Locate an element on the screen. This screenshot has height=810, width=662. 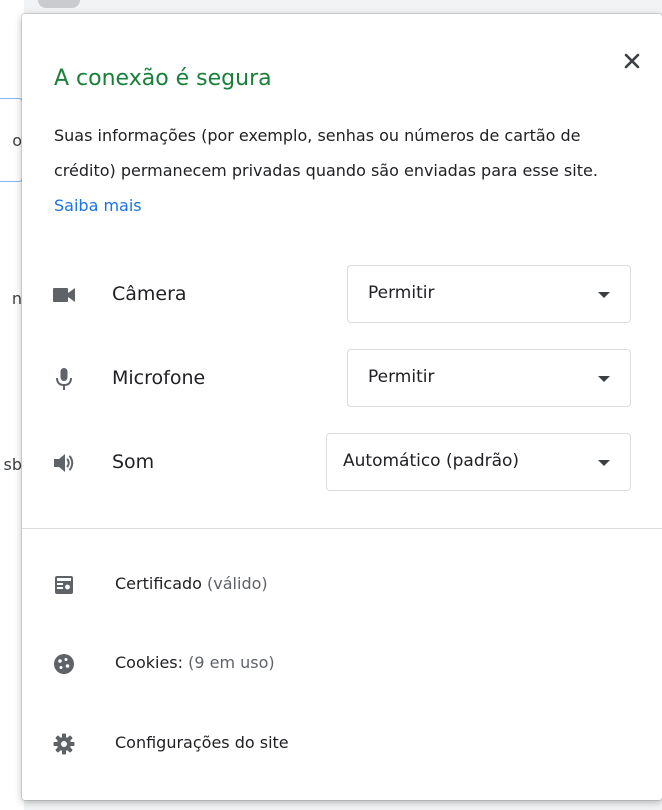
permission-label: Som is located at coordinates (133, 462).